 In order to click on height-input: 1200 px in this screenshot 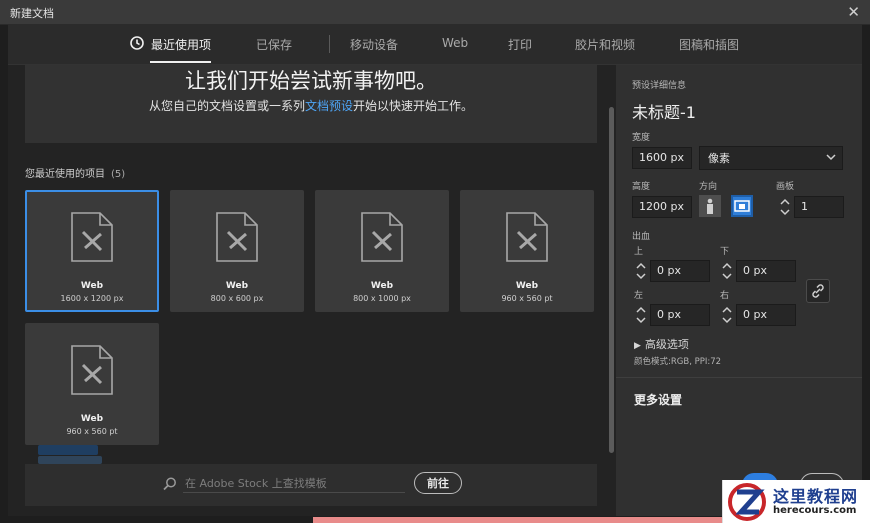, I will do `click(662, 207)`.